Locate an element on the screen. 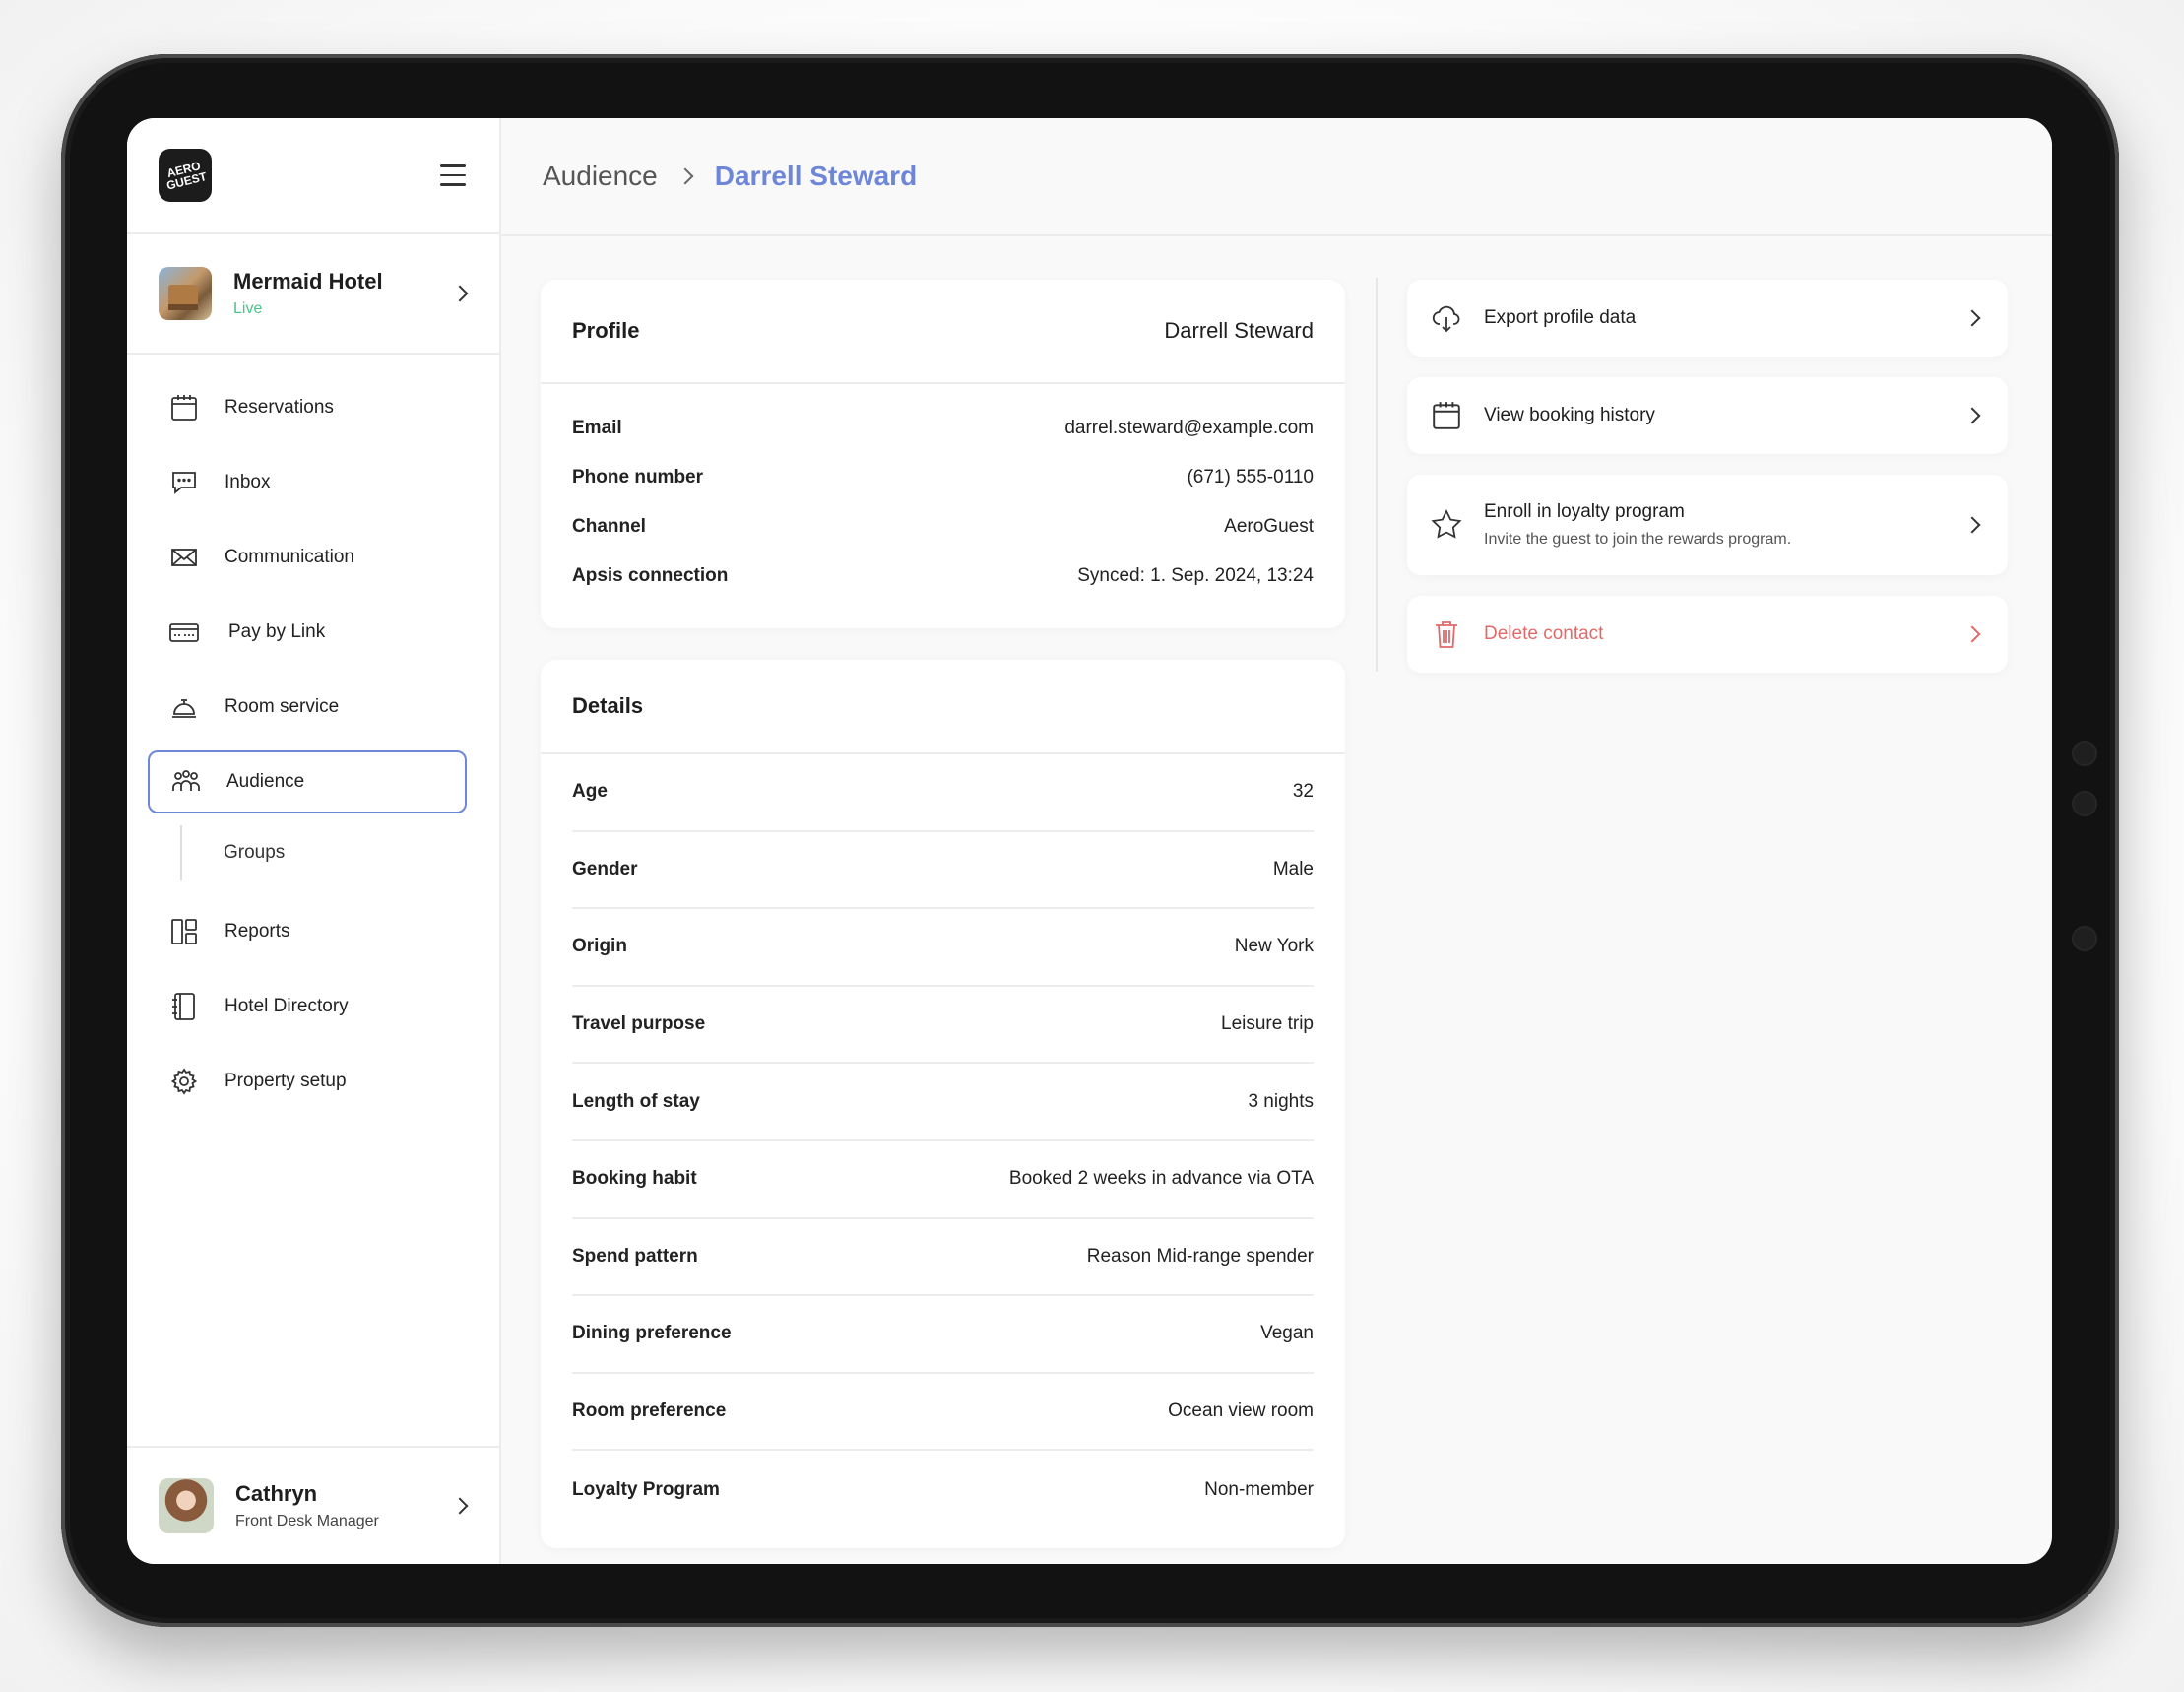  sidebar-item-reports: Reports is located at coordinates (307, 931).